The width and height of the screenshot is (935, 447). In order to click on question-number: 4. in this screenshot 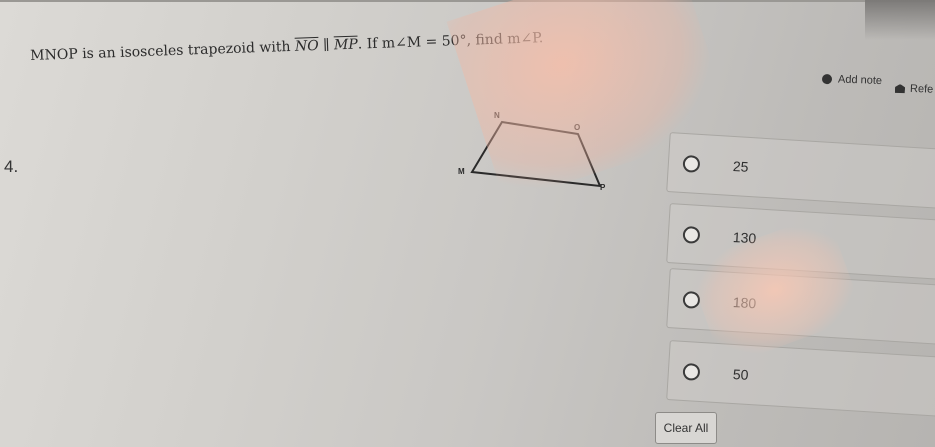, I will do `click(11, 166)`.